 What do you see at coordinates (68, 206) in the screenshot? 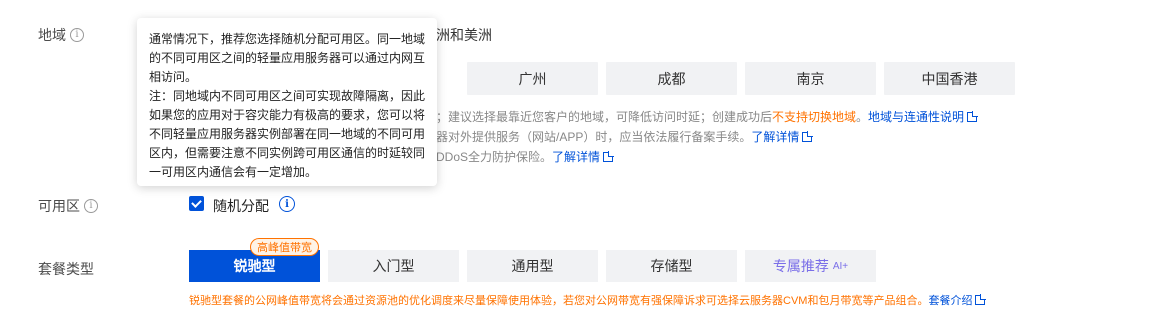
I see `zone-label: 可用区 i` at bounding box center [68, 206].